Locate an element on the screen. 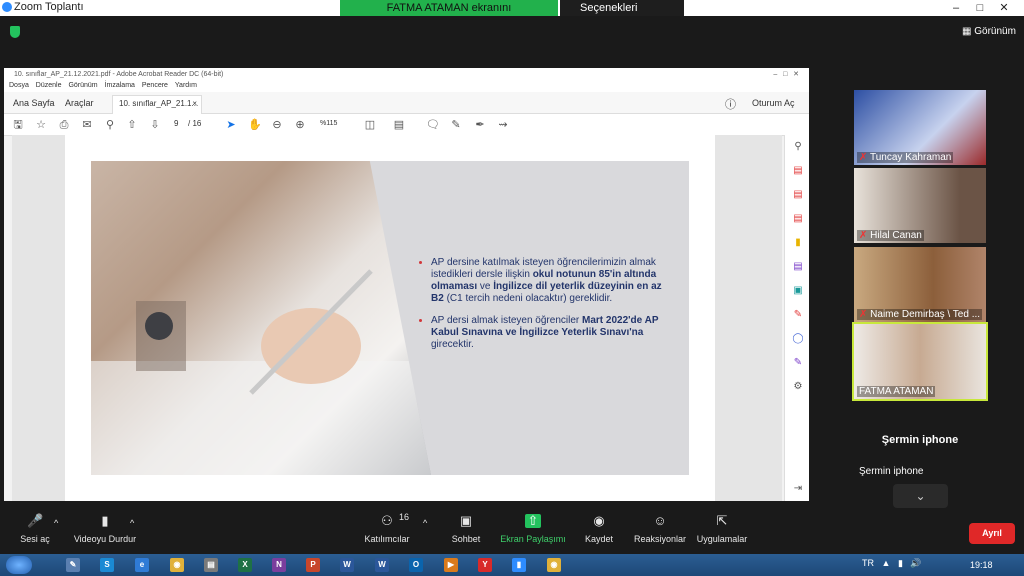 Image resolution: width=1024 pixels, height=576 pixels. highlight-pen-icon: ✎ is located at coordinates (456, 125).